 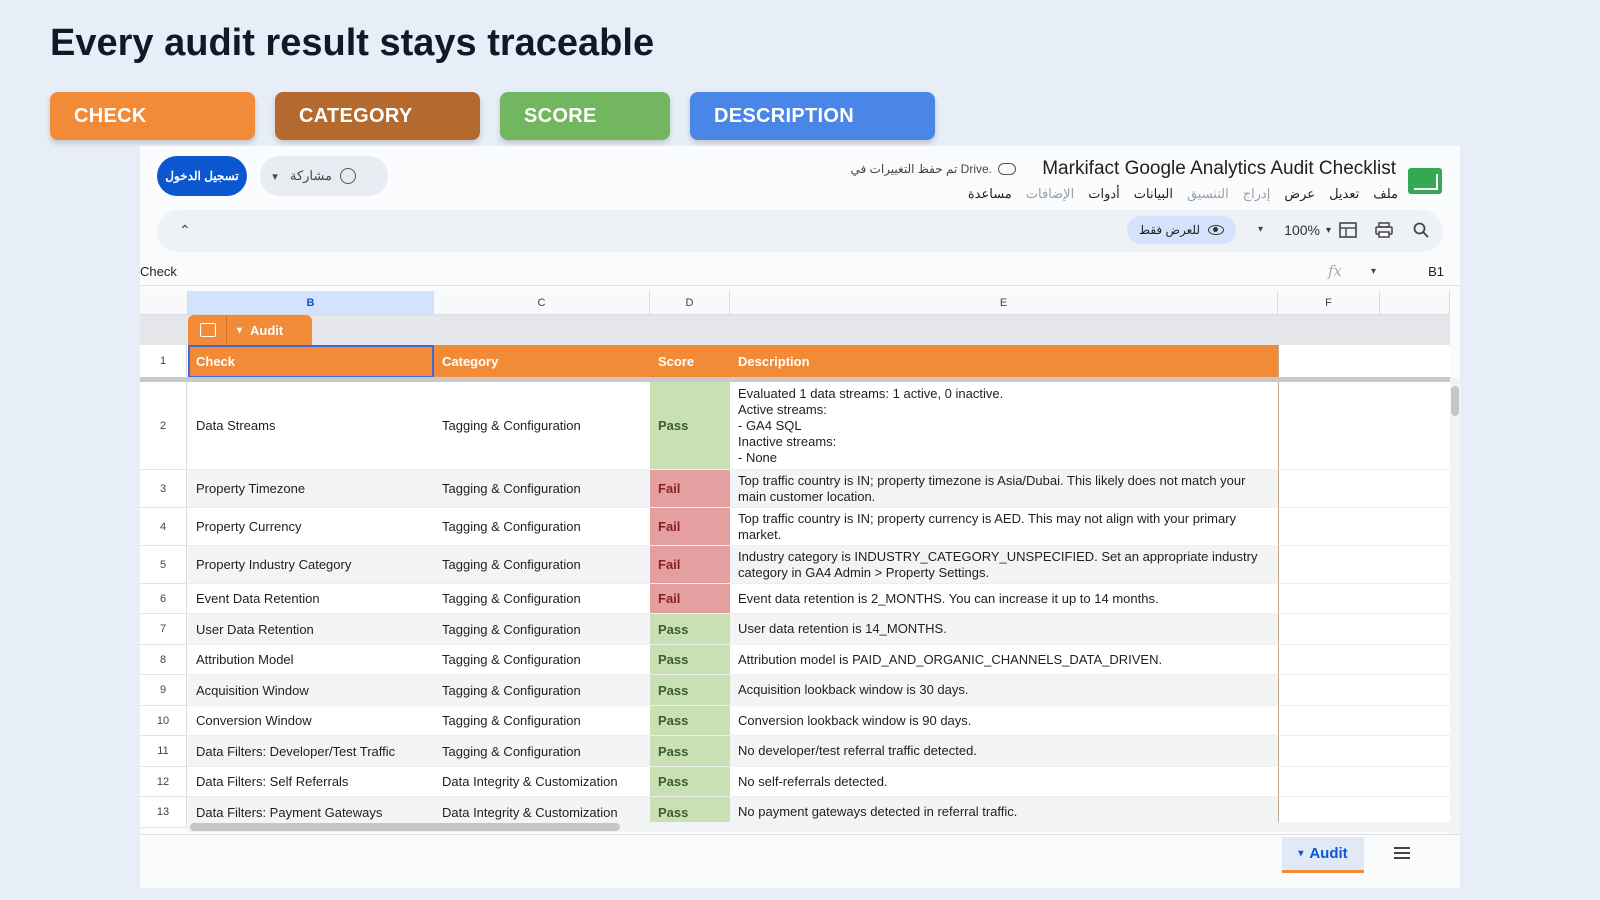 I want to click on column-header-c: C, so click(x=542, y=303).